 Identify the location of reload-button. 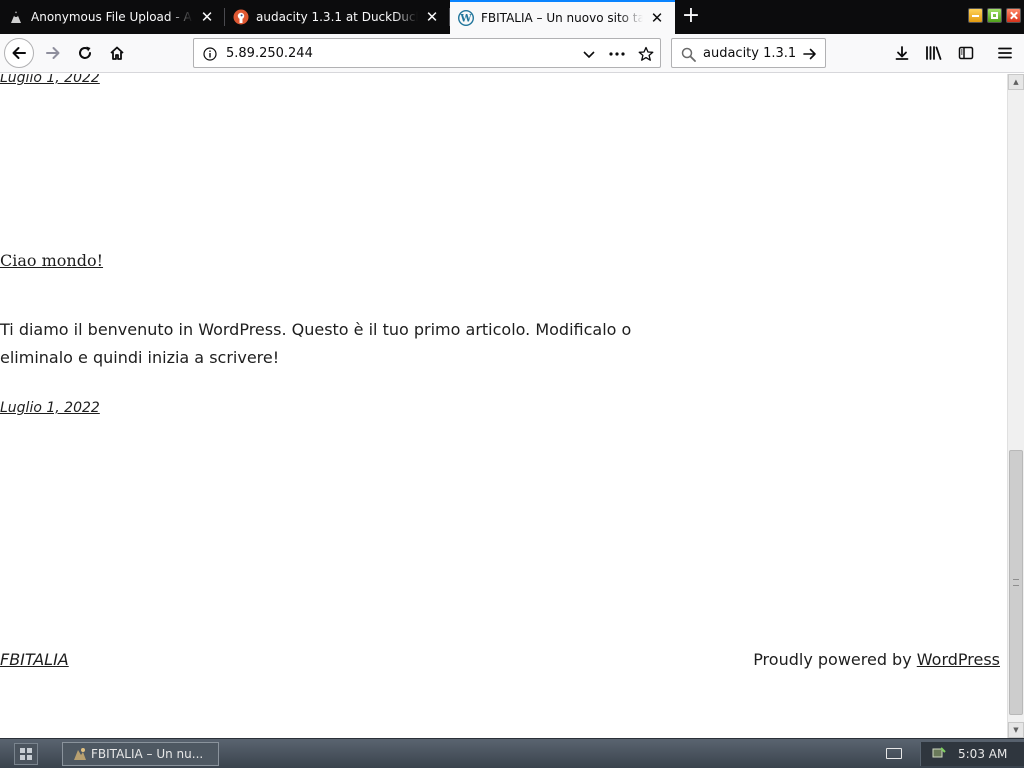
(85, 53).